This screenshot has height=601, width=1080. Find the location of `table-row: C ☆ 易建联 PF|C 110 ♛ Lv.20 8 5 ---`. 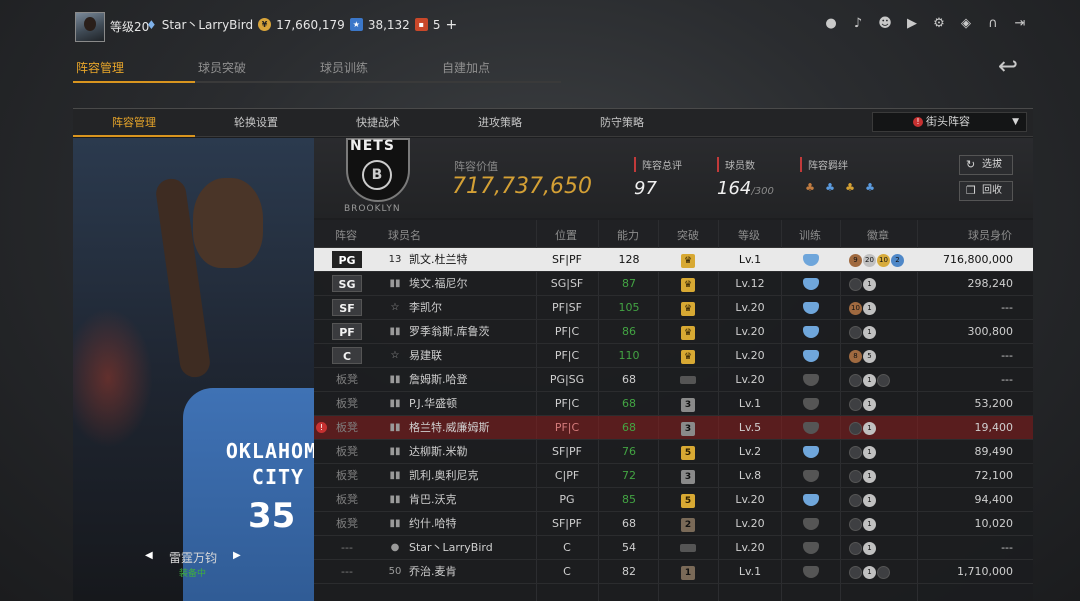

table-row: C ☆ 易建联 PF|C 110 ♛ Lv.20 8 5 --- is located at coordinates (673, 356).